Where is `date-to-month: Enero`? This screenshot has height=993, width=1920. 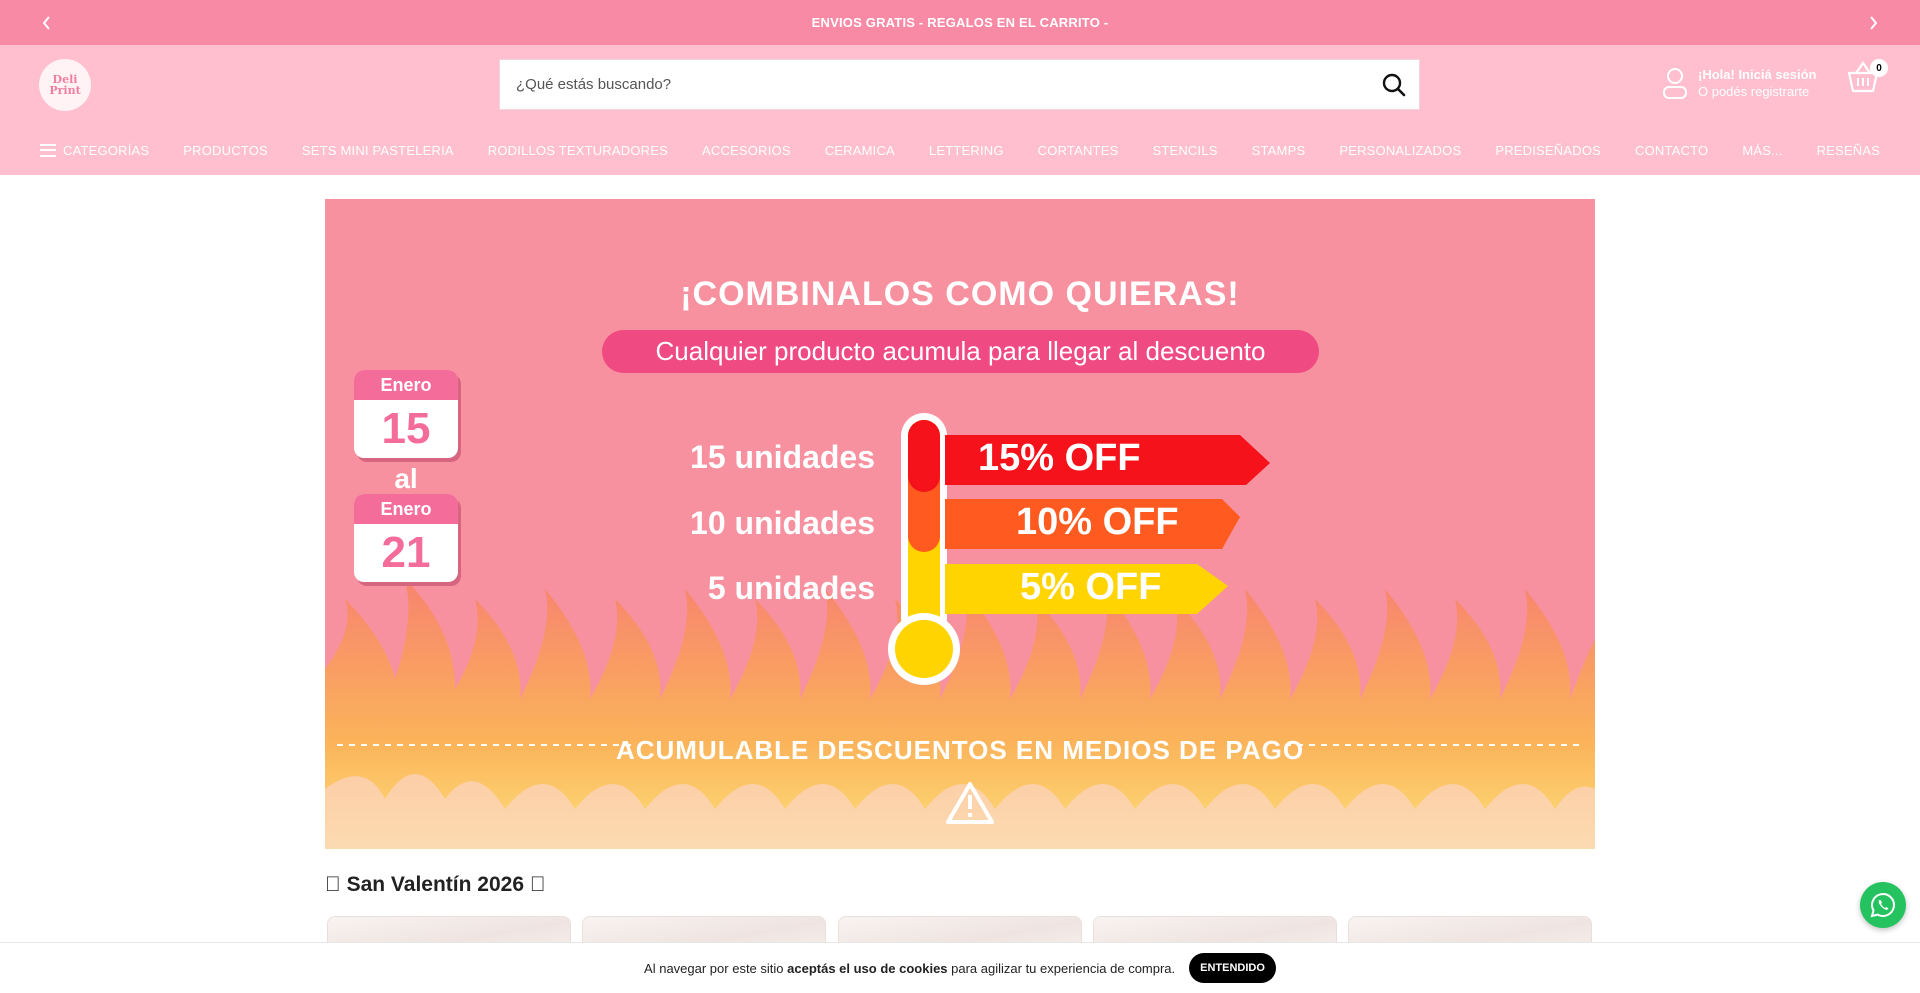
date-to-month: Enero is located at coordinates (406, 509).